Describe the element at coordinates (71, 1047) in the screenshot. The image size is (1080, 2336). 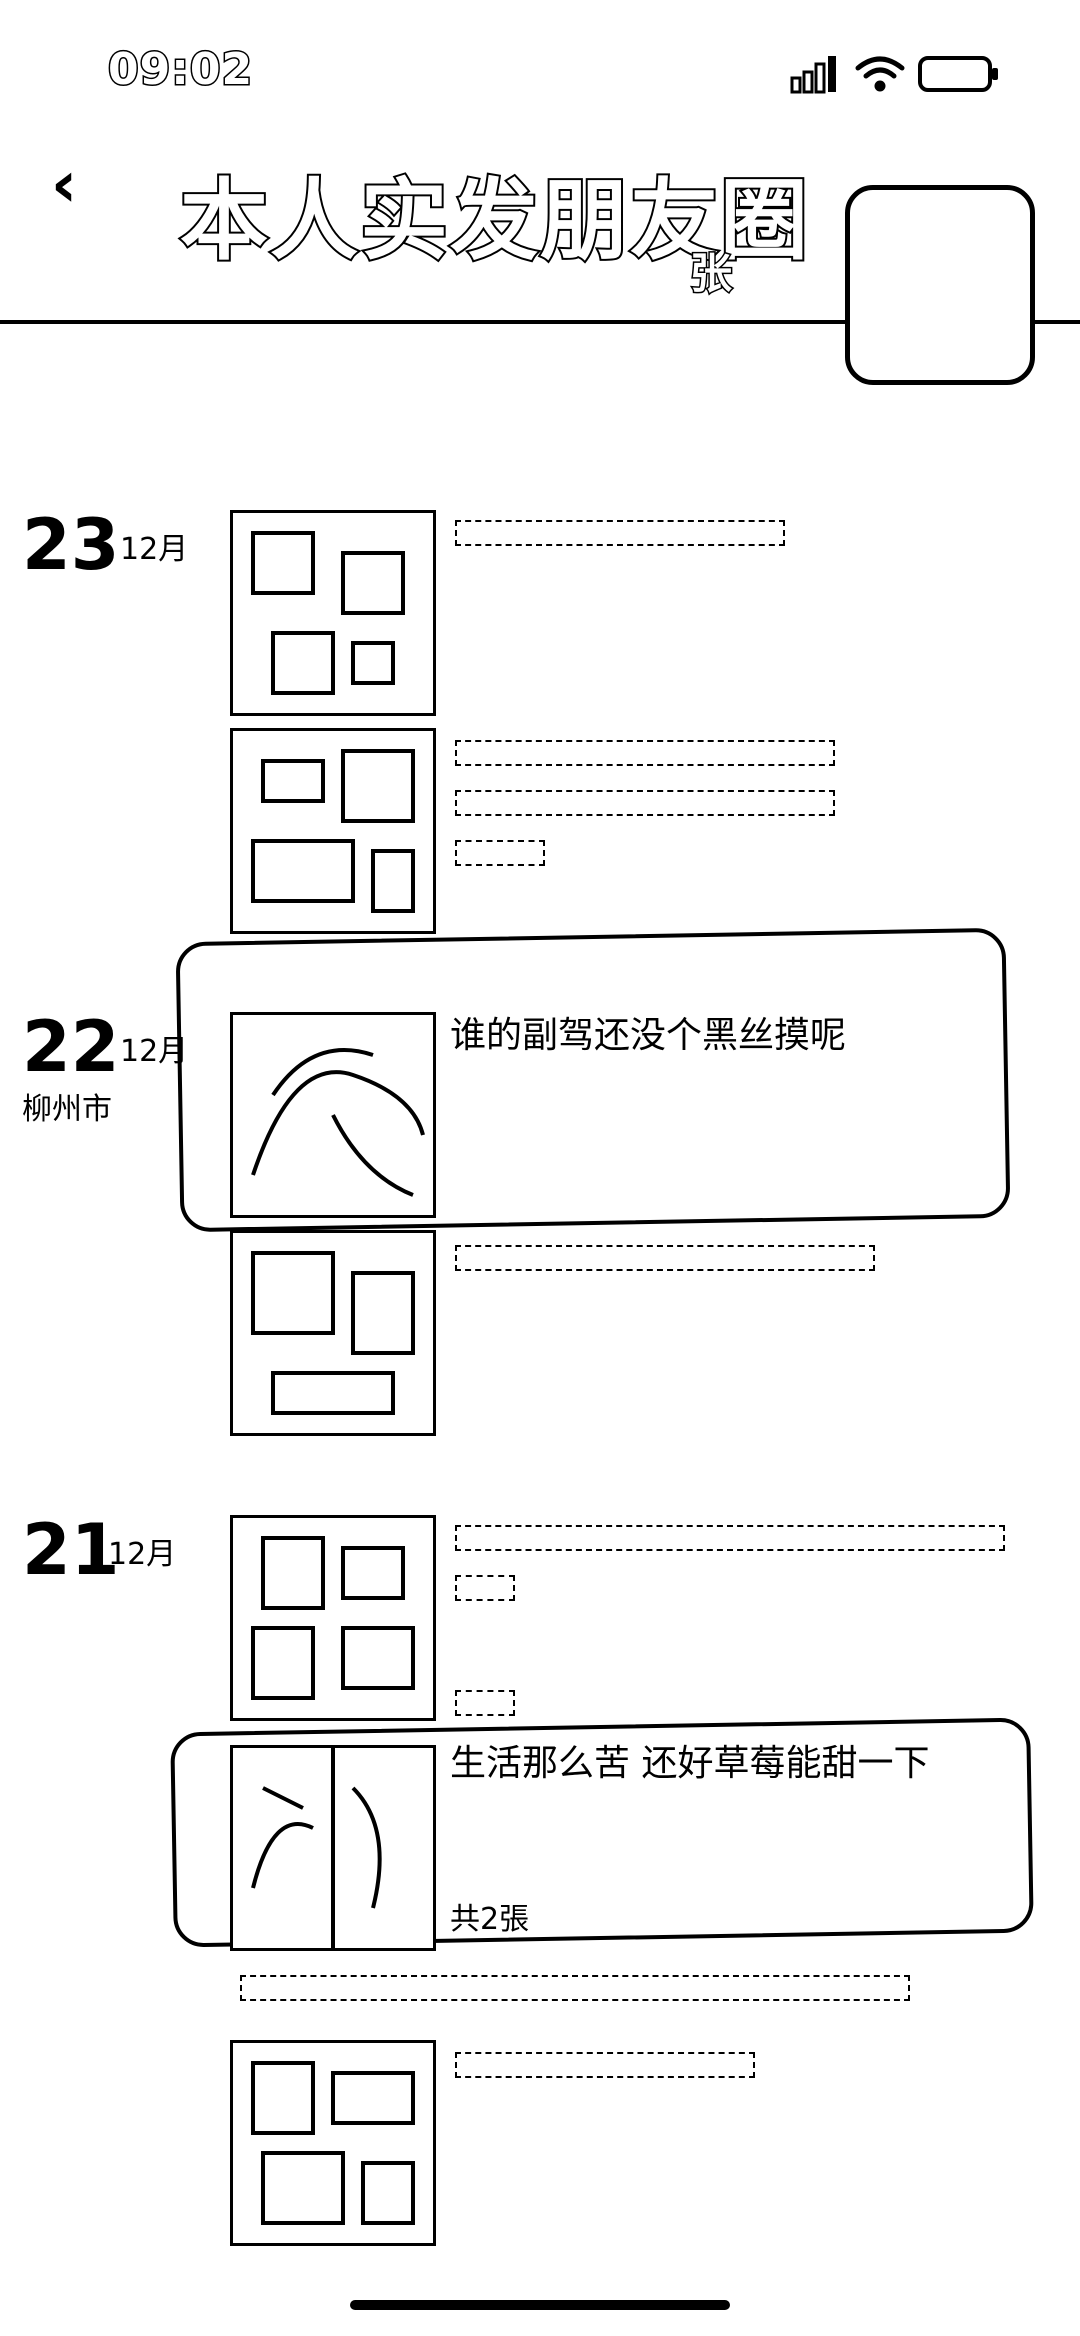
I see `post-day: 22` at that location.